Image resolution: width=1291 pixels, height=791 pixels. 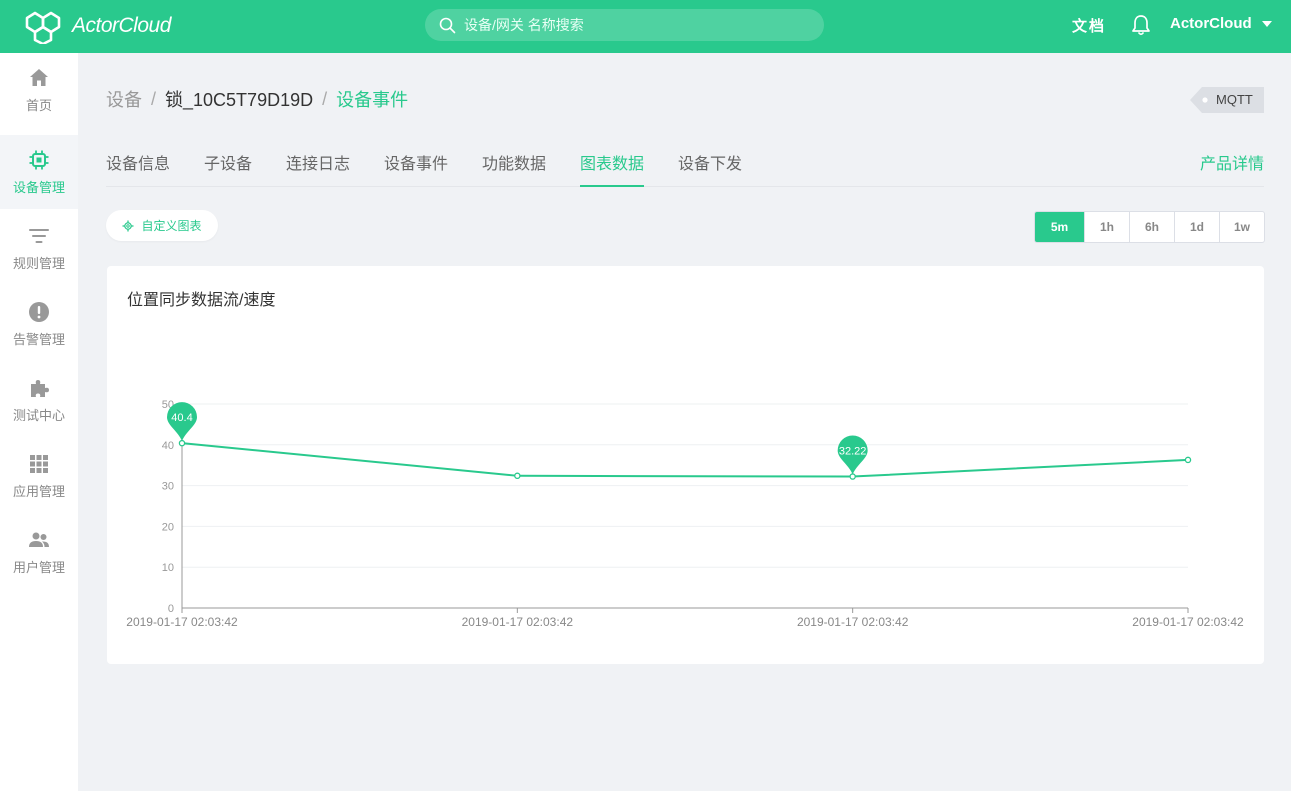 I want to click on sidebar: 首页 设备管理 规则管理 告警管理 测试中心 应用管理 用户管理, so click(x=39, y=422).